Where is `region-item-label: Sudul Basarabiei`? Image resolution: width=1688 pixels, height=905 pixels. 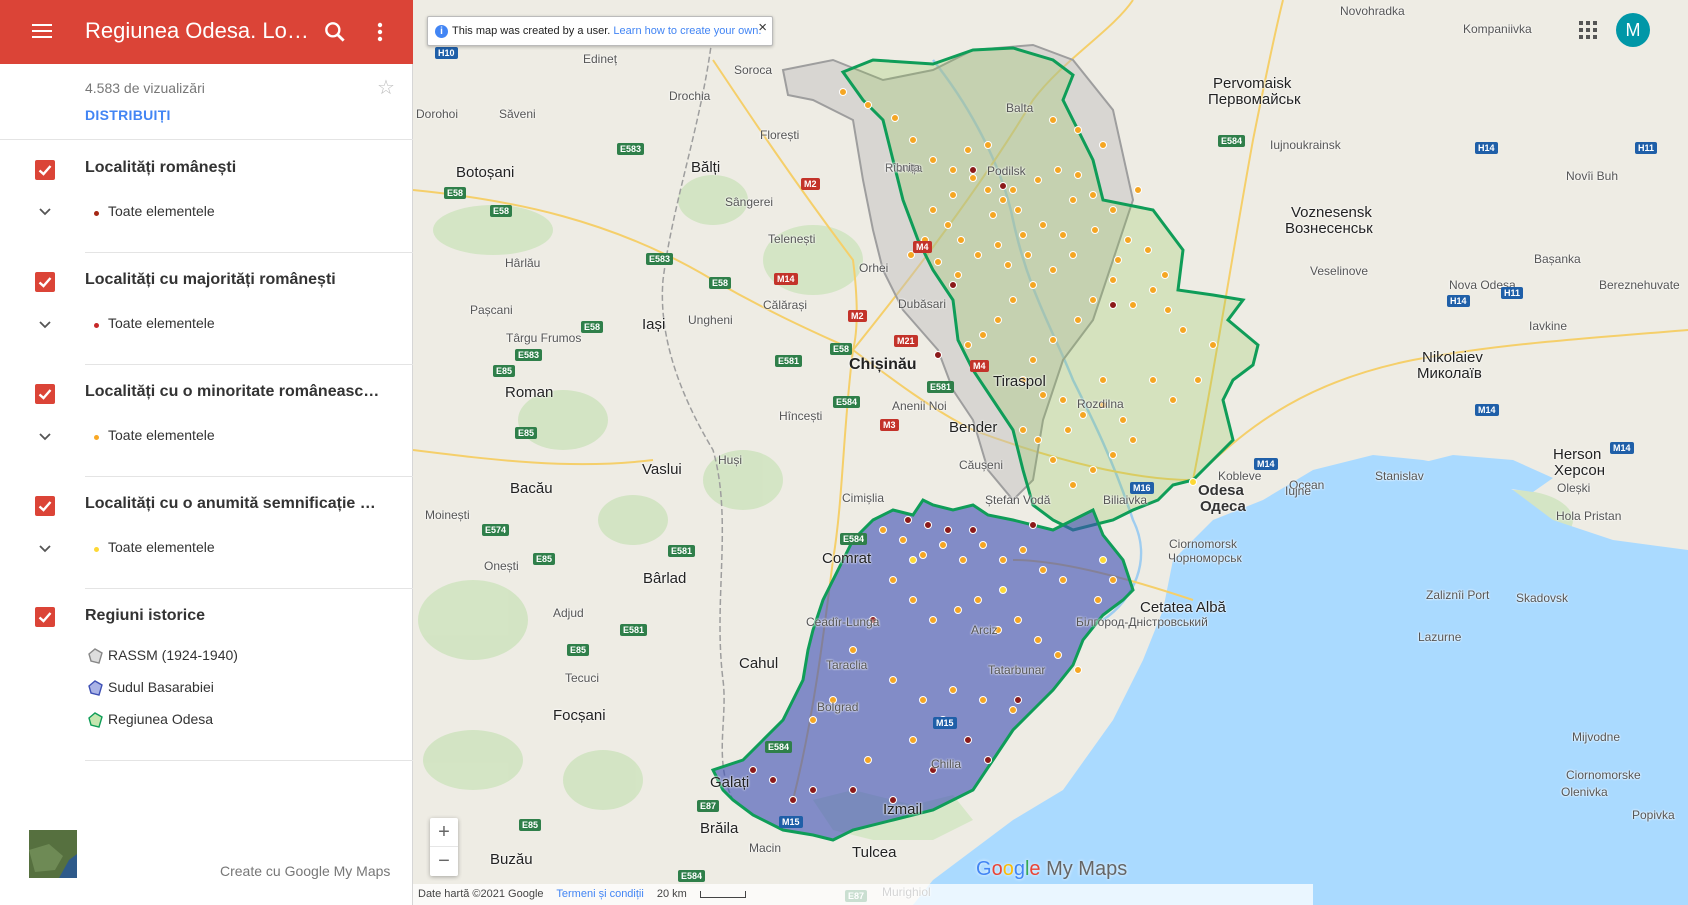 region-item-label: Sudul Basarabiei is located at coordinates (161, 687).